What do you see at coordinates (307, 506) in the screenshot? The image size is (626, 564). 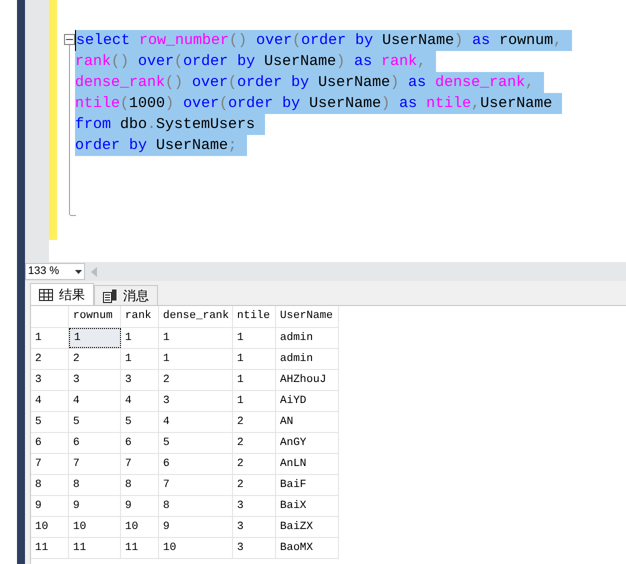 I see `table-cell: BaiX` at bounding box center [307, 506].